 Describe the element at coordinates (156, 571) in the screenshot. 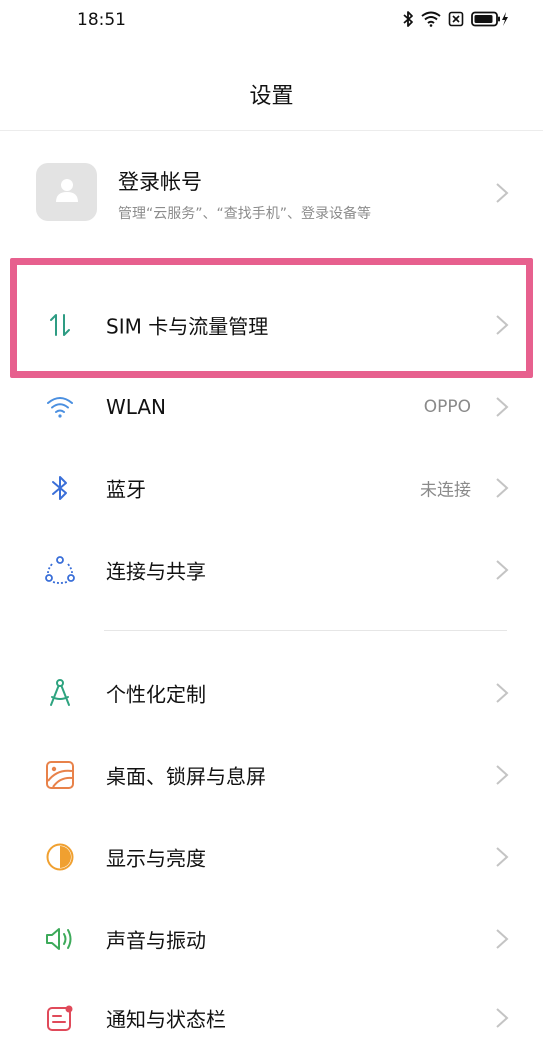

I see `setting-label: 连接与共享` at that location.